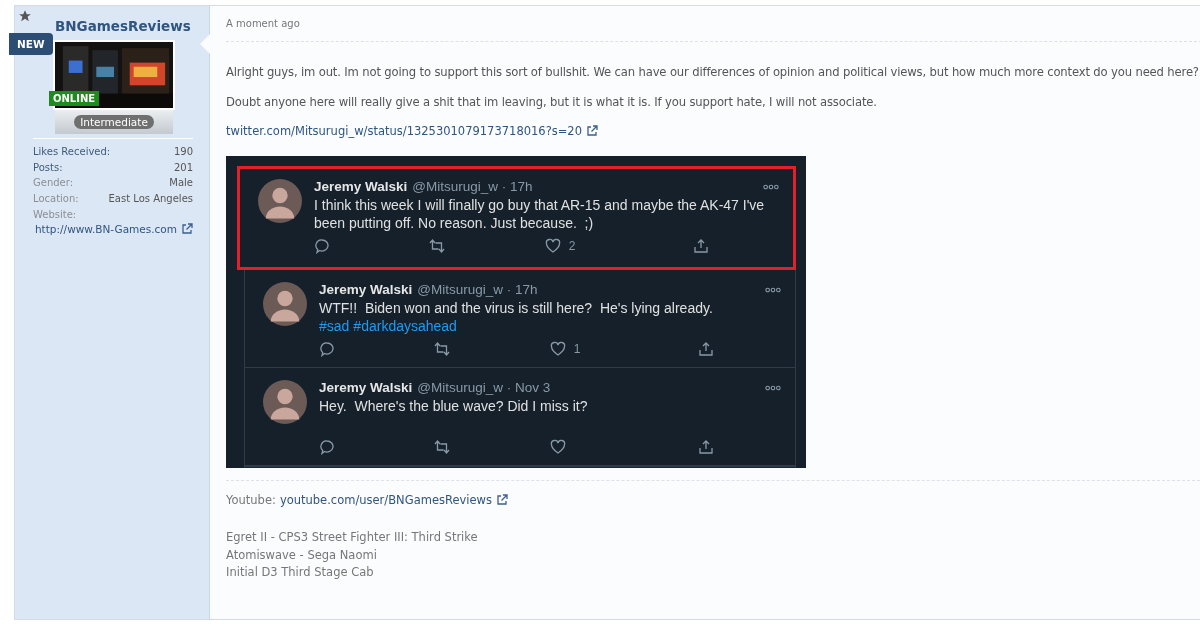 The image size is (1200, 631). I want to click on online-badge: ONLINE, so click(74, 98).